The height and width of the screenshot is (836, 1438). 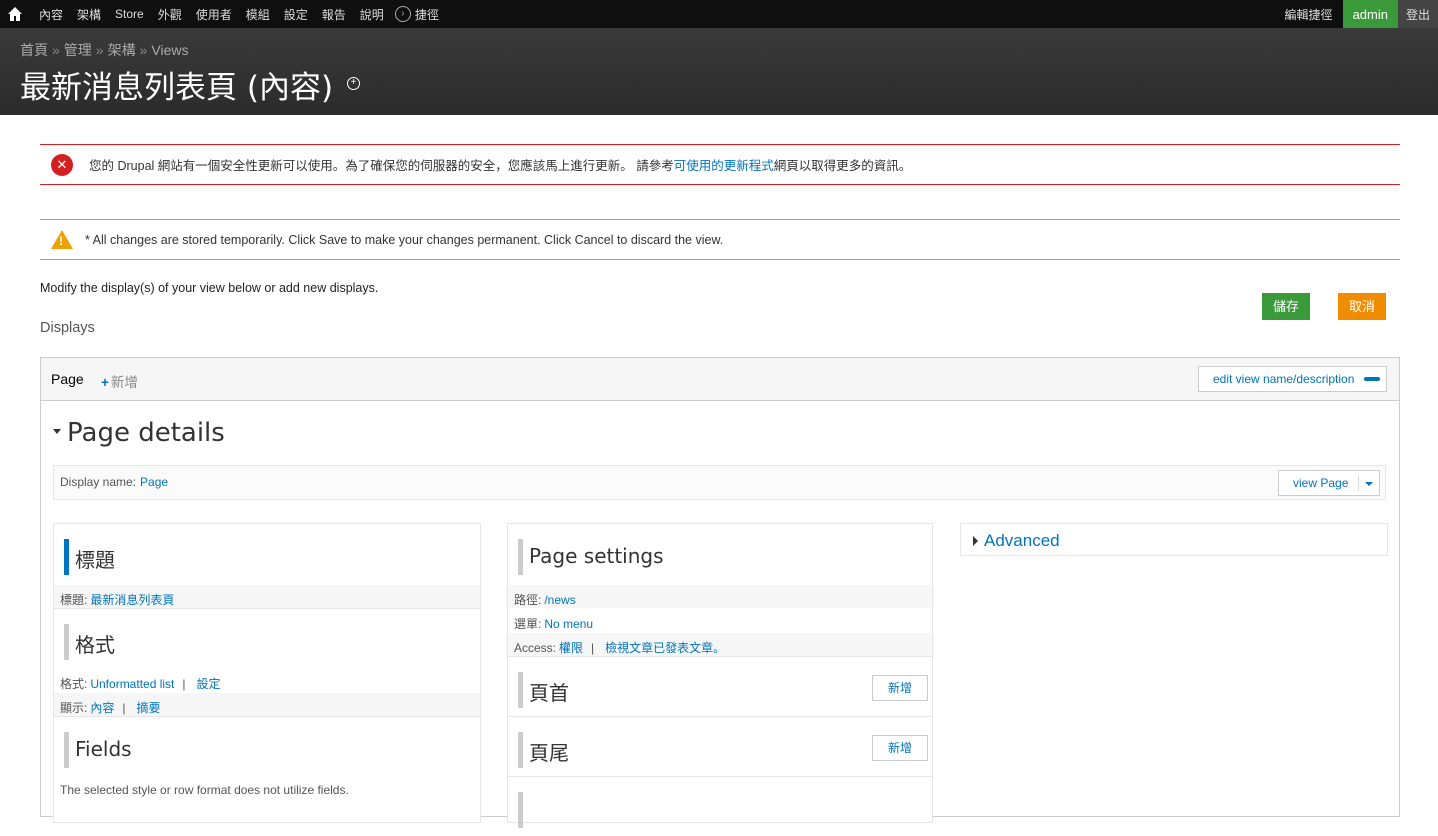 What do you see at coordinates (74, 684) in the screenshot?
I see `format-label: 格式:` at bounding box center [74, 684].